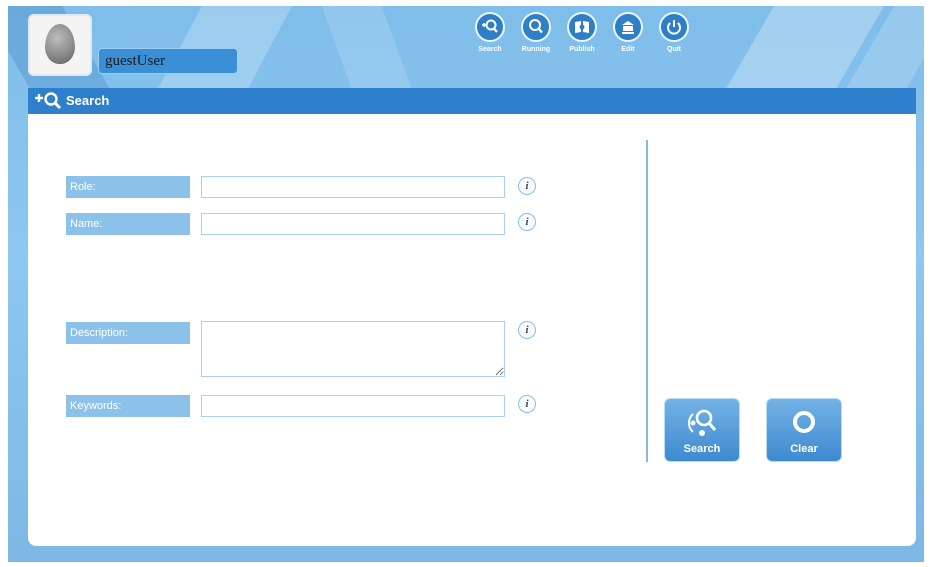  I want to click on section-title-bar: Search, so click(472, 101).